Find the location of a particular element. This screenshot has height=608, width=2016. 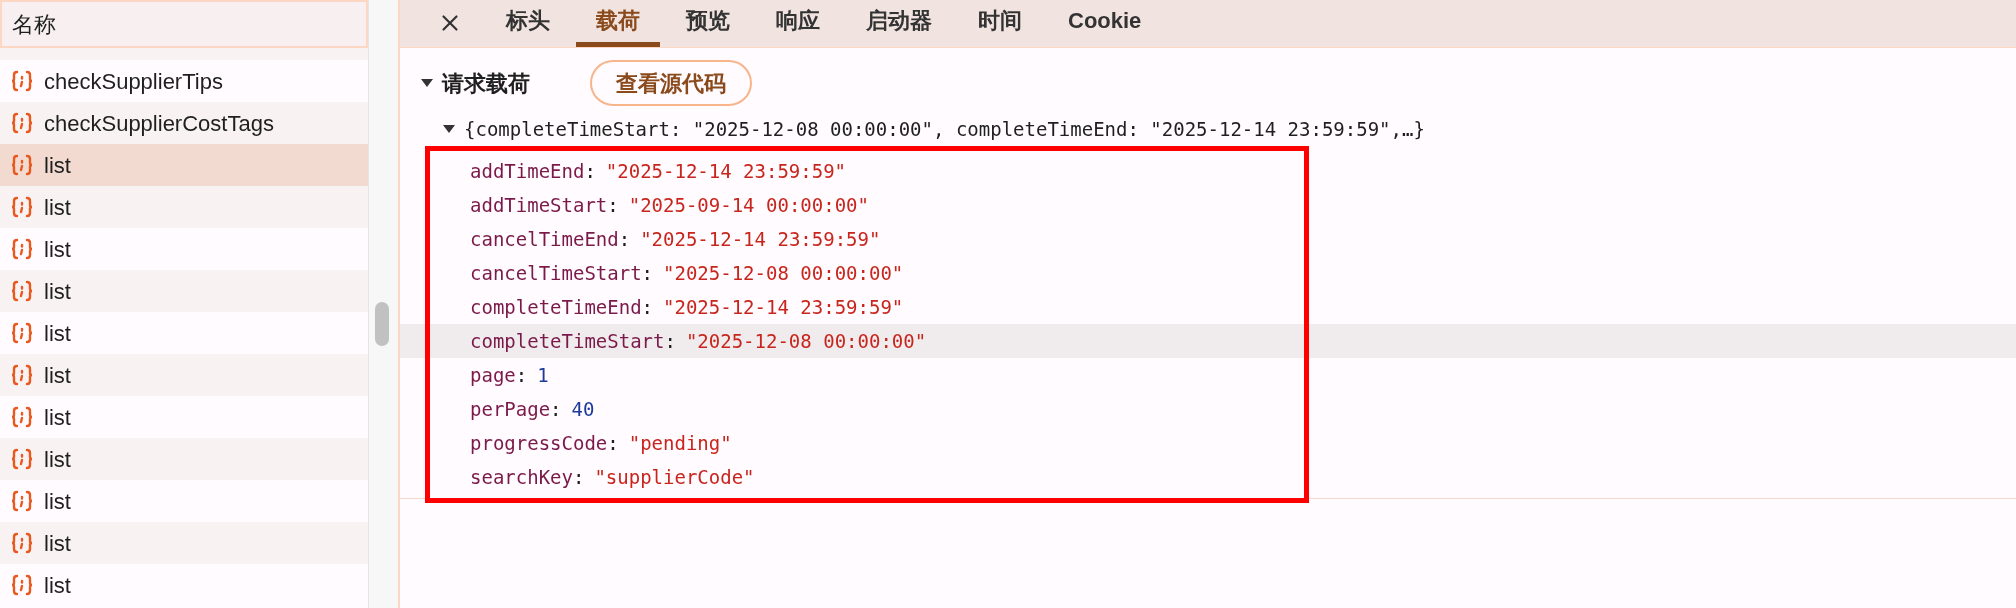

scrollbar-thumb is located at coordinates (382, 324).